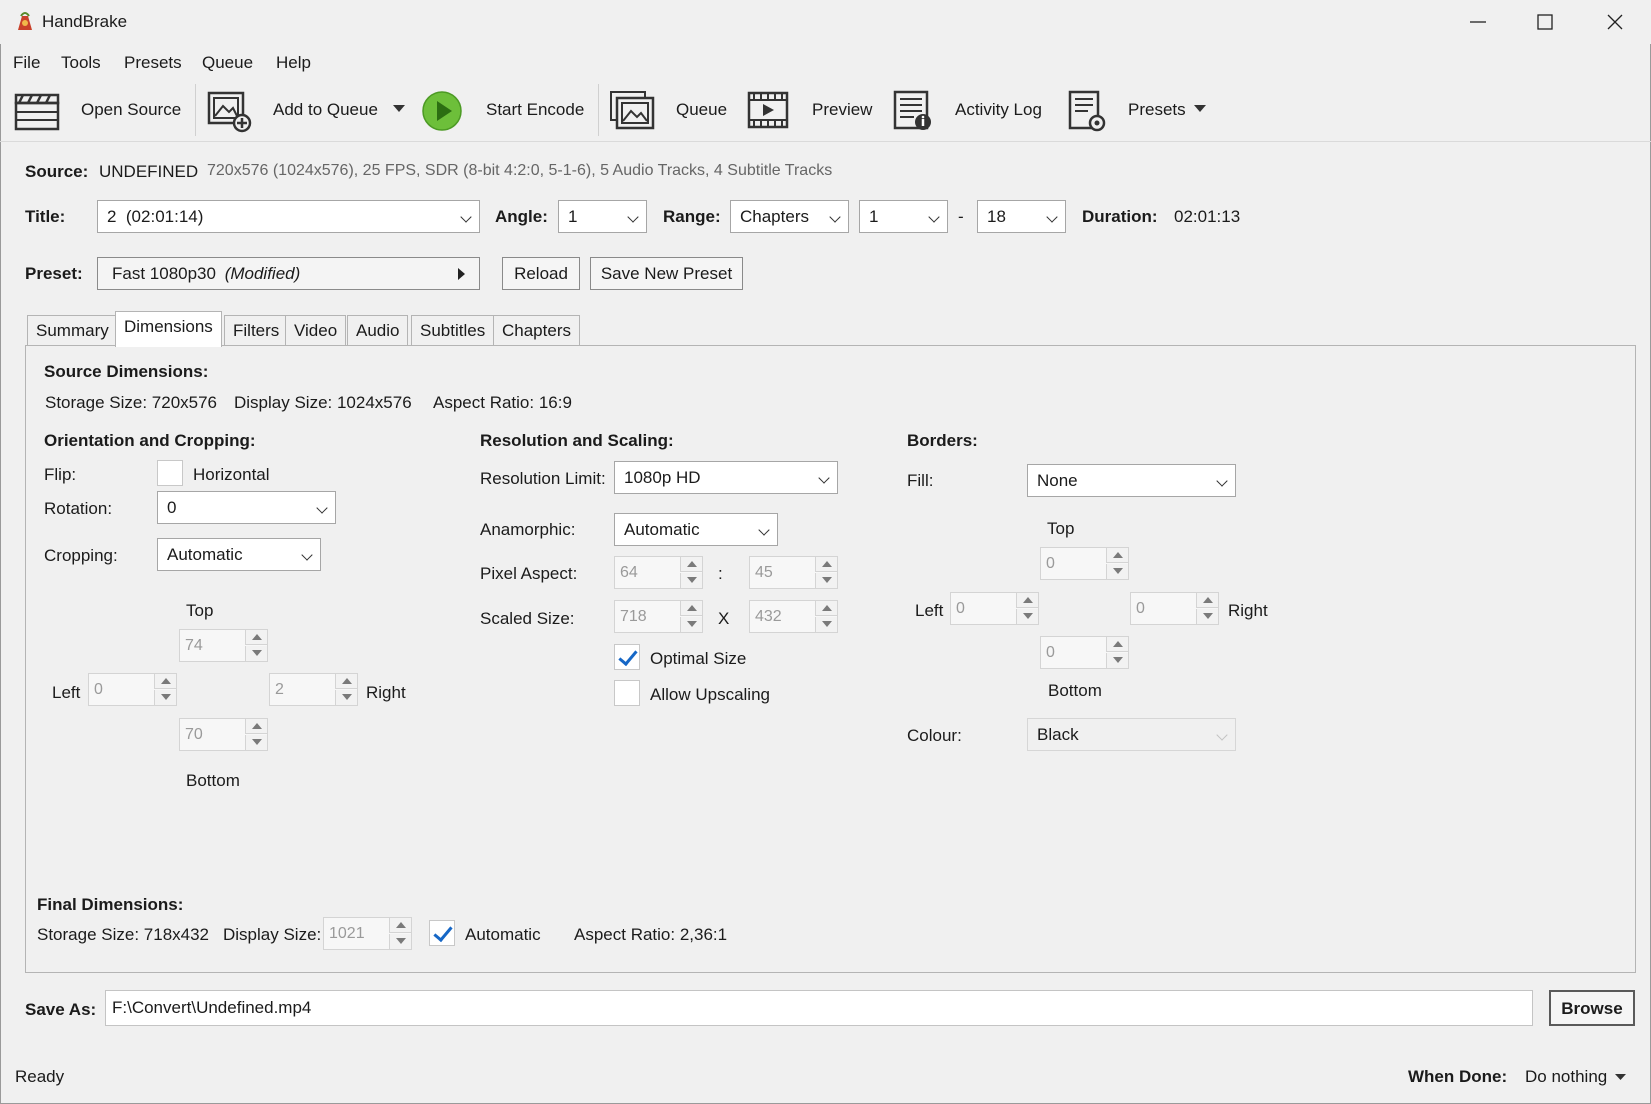 Image resolution: width=1651 pixels, height=1104 pixels. I want to click on border-left-label: Left, so click(929, 610).